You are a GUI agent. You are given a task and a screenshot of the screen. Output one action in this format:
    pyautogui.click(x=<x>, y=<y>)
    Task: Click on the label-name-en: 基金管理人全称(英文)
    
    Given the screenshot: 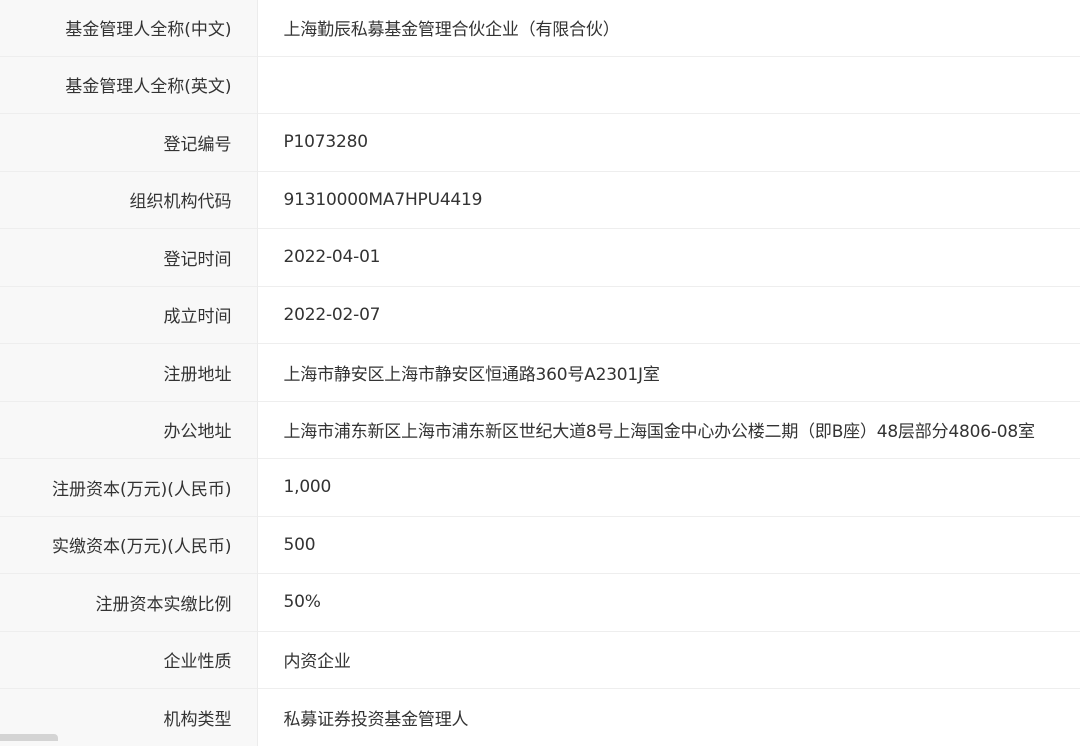 What is the action you would take?
    pyautogui.click(x=128, y=85)
    